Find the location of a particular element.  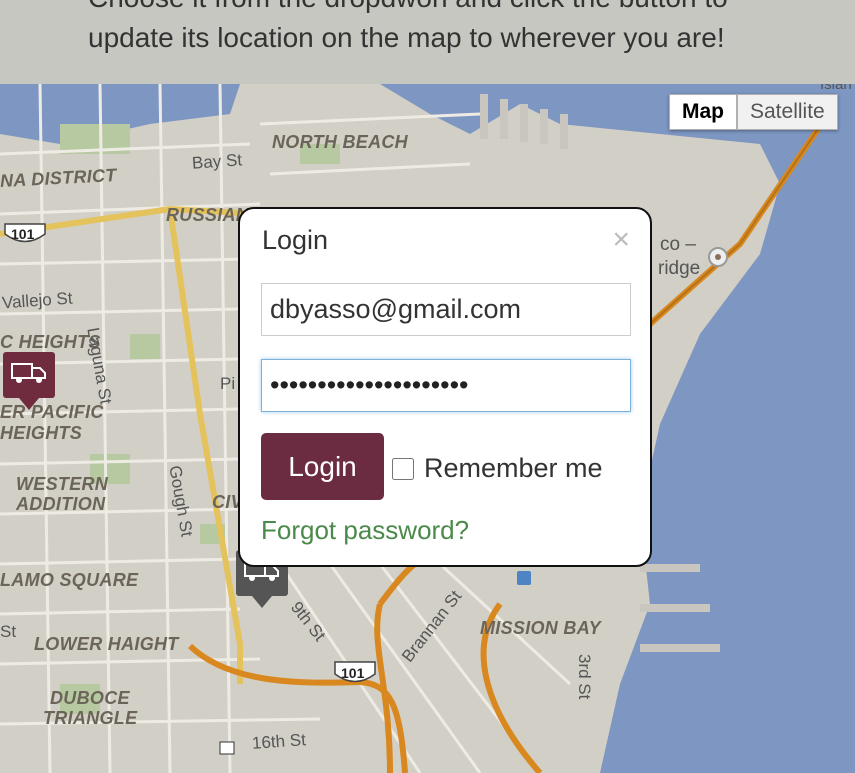

label-western-addition-2: ADDITION is located at coordinates (61, 504).